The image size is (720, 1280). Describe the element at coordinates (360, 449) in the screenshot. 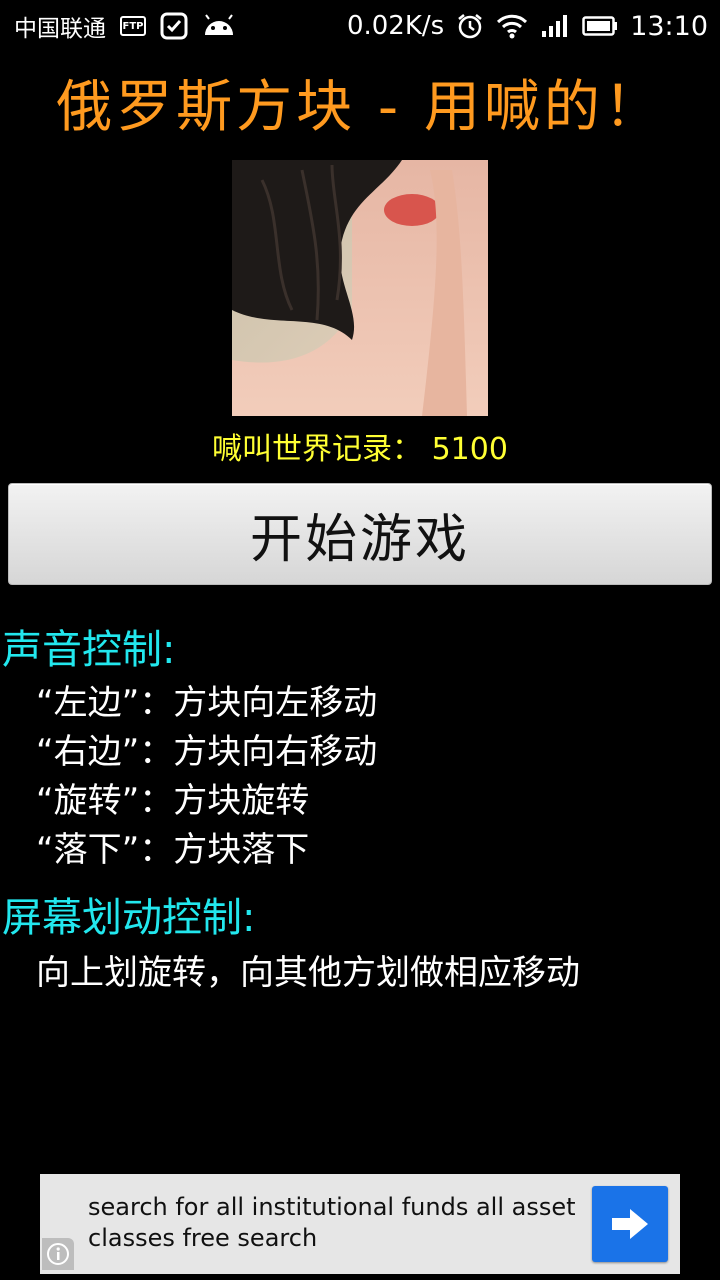

I see `high-score: 喊叫世界记录： 5100` at that location.